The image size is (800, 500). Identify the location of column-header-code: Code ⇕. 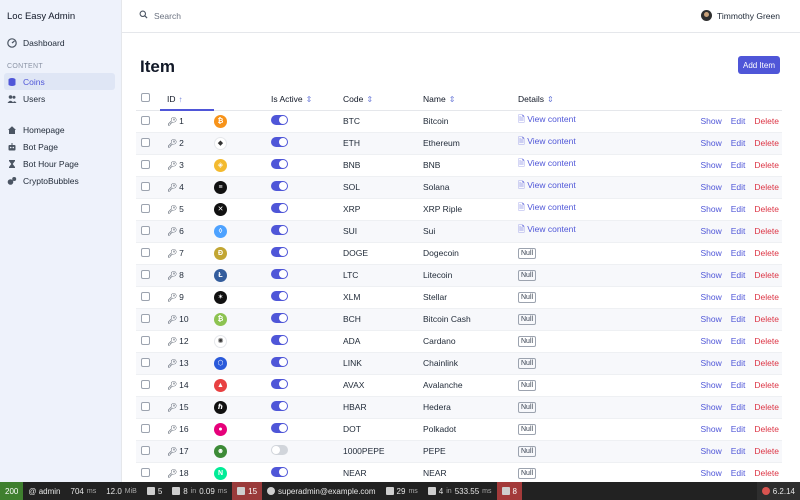
(383, 99).